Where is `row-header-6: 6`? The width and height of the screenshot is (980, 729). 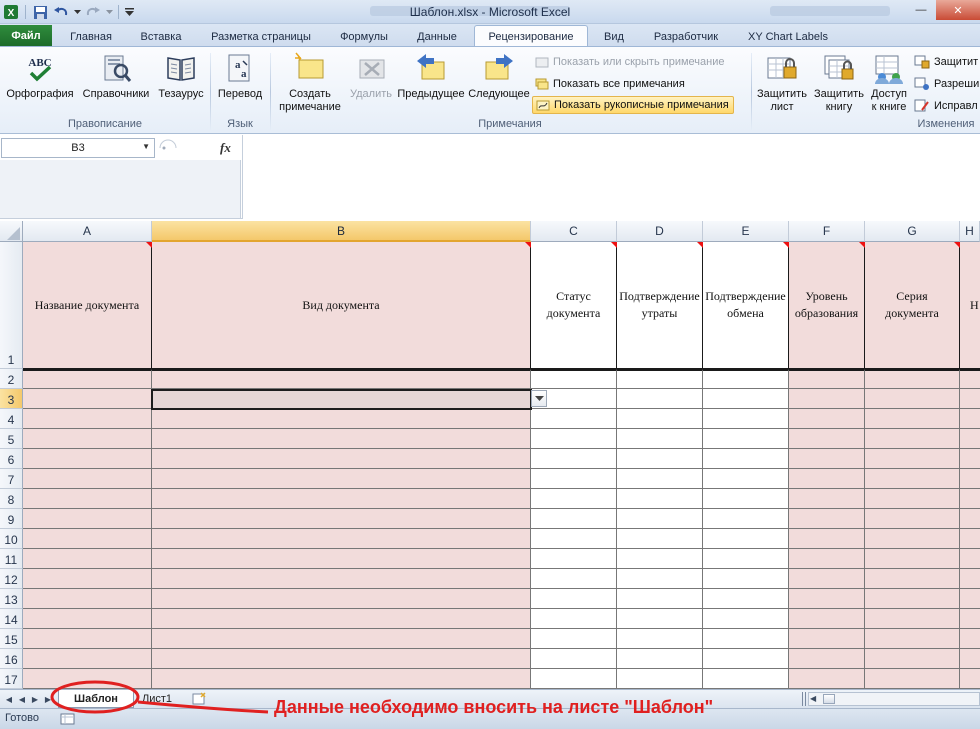 row-header-6: 6 is located at coordinates (11, 459).